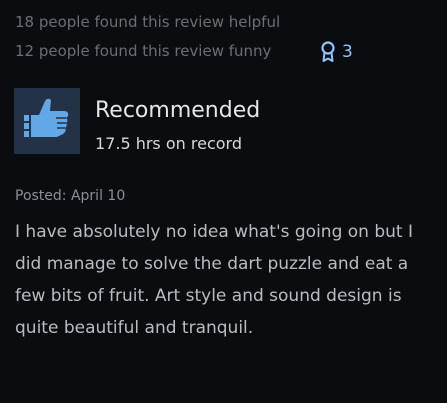 The height and width of the screenshot is (403, 447). I want to click on recommended-thumb-box, so click(47, 121).